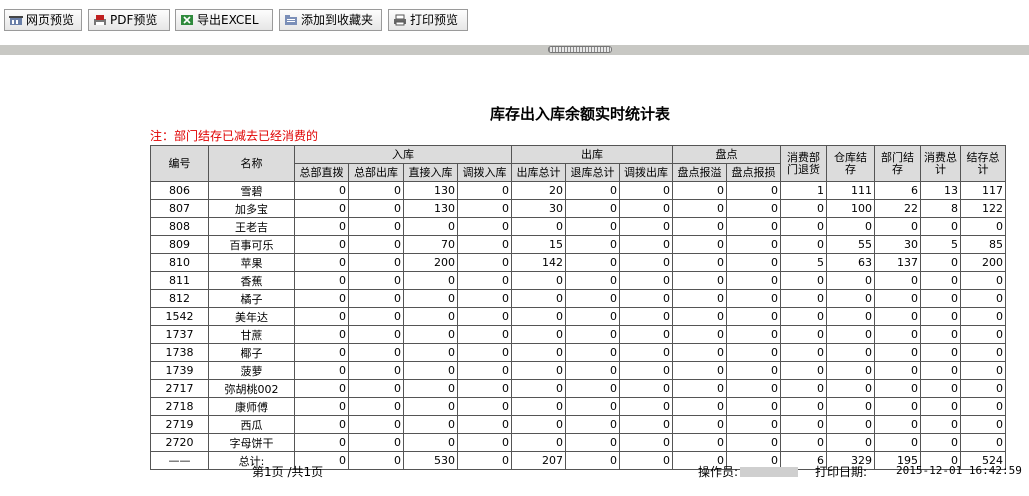 This screenshot has height=496, width=1029. I want to click on cell-id: ——, so click(179, 460).